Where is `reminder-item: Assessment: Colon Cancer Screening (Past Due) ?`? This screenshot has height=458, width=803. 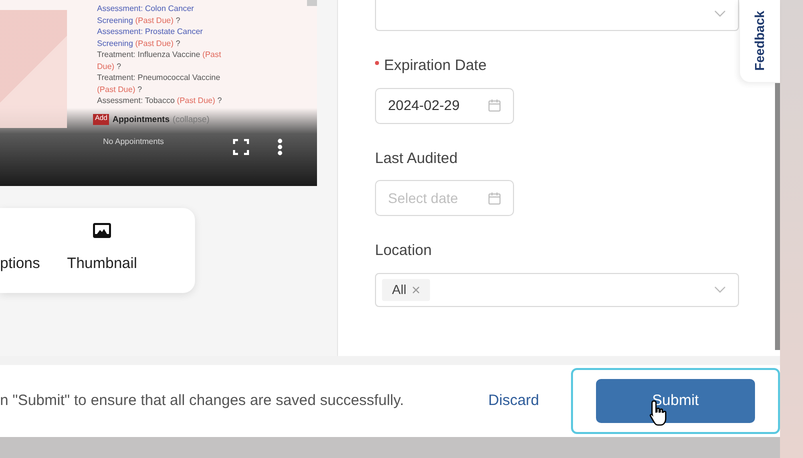 reminder-item: Assessment: Colon Cancer Screening (Past Due) ? is located at coordinates (163, 14).